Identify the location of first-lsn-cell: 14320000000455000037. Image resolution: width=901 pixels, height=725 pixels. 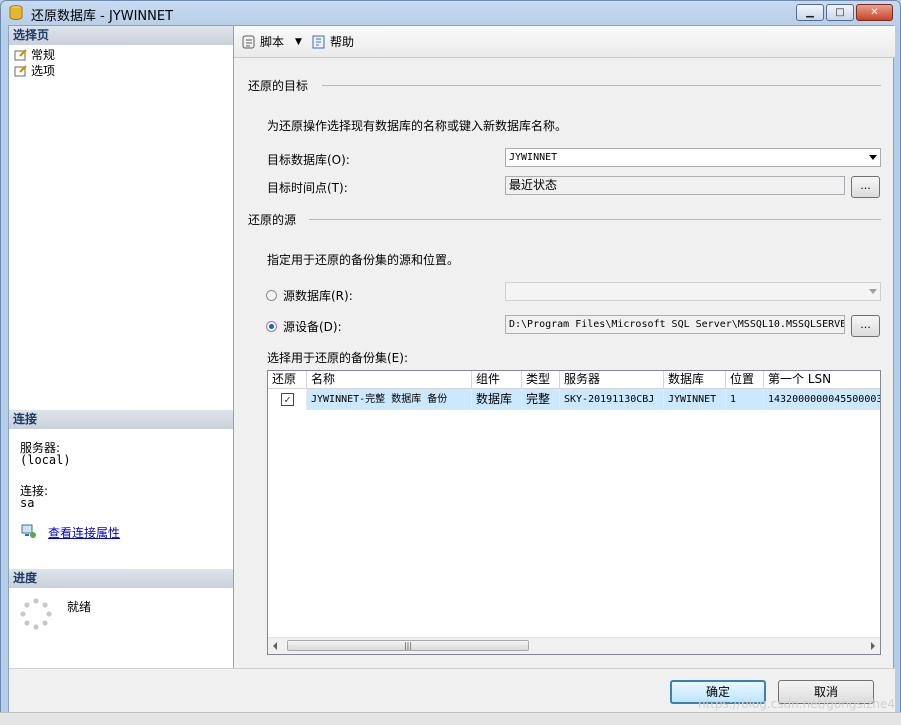
(822, 399).